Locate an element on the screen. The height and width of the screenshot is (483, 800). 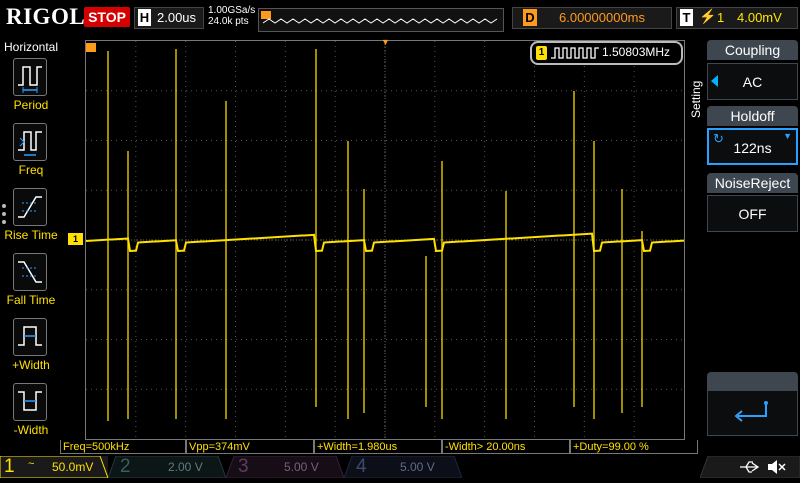
menu-item-label: Fall Time is located at coordinates (31, 300).